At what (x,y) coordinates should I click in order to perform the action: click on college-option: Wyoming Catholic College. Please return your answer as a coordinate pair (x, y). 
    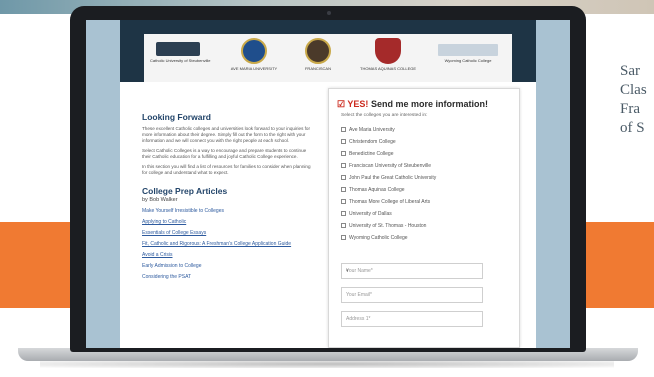
    Looking at the image, I should click on (374, 238).